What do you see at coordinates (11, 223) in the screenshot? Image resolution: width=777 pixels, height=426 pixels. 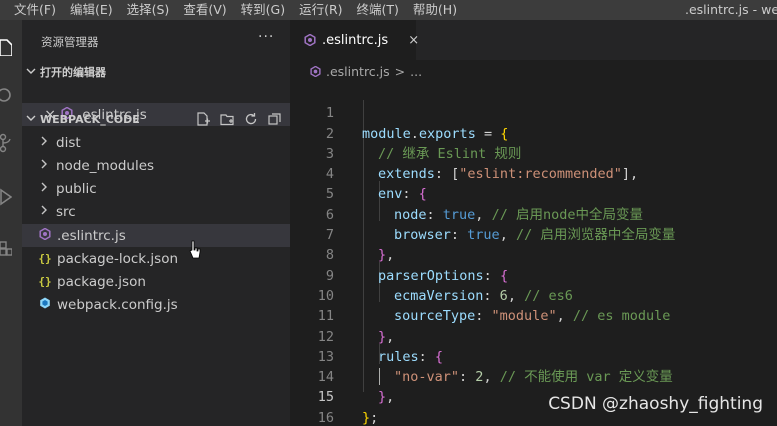 I see `activity-bar` at bounding box center [11, 223].